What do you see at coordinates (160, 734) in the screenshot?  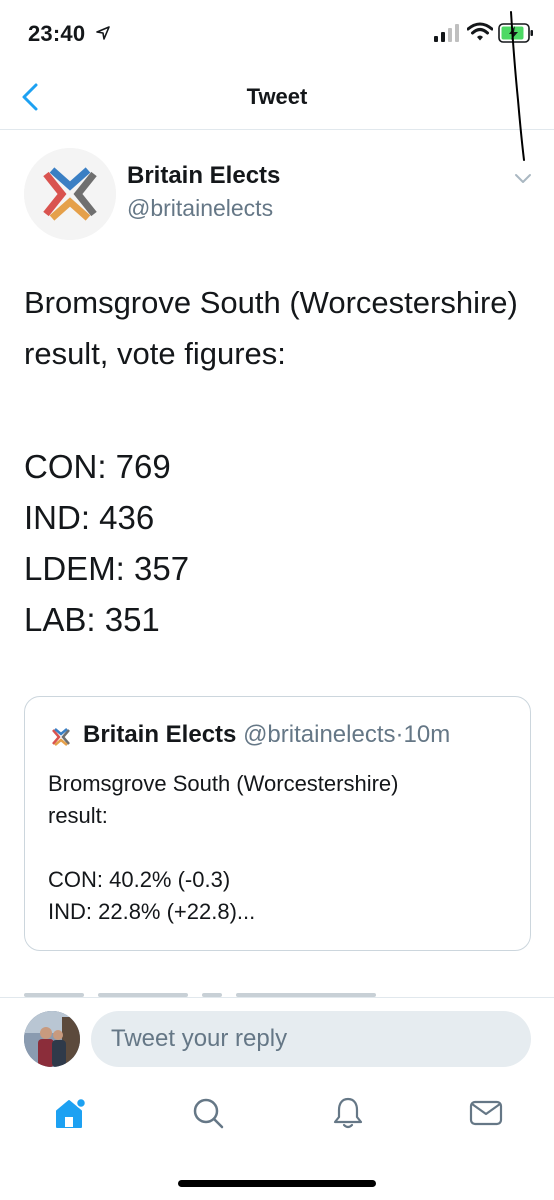 I see `quoted-author-name: Britain Elects` at bounding box center [160, 734].